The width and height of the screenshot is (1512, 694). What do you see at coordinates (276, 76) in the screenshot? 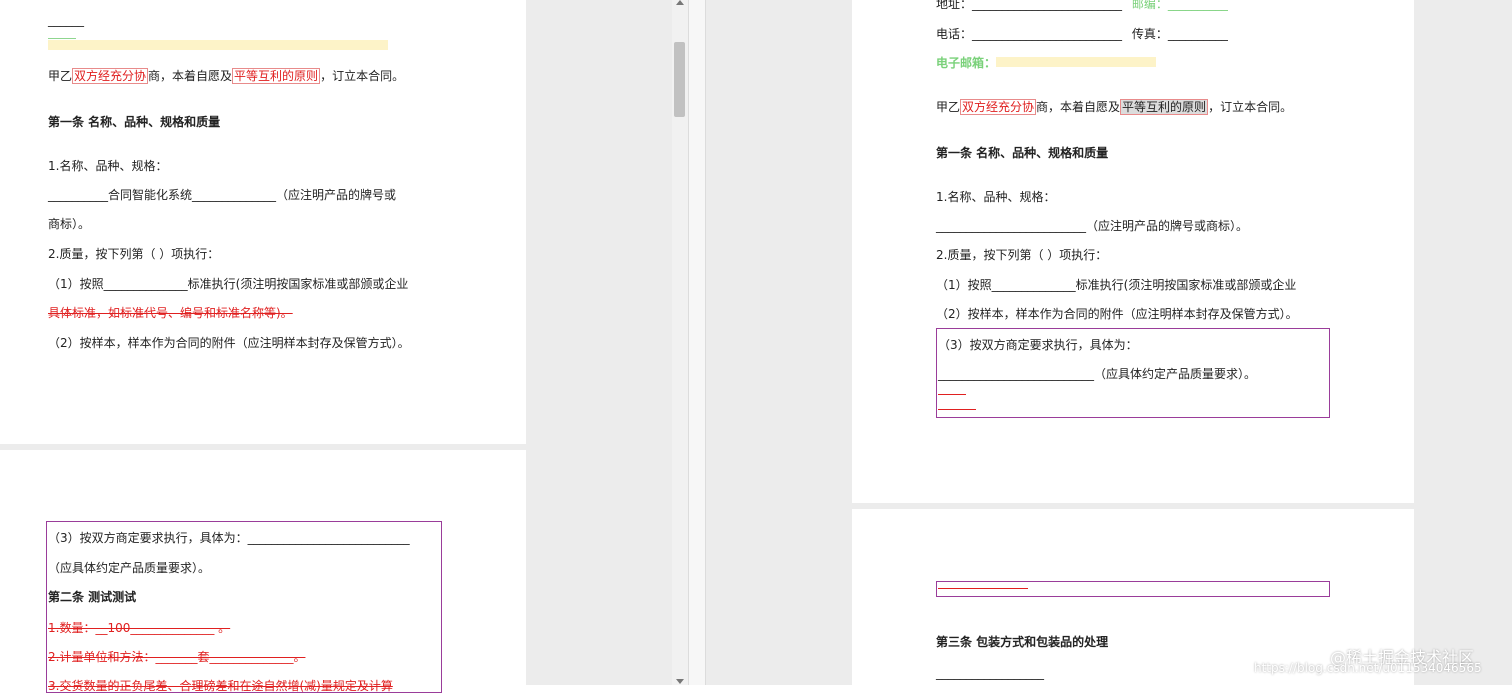
I see `tracked-change-2: 平等互利的原则` at bounding box center [276, 76].